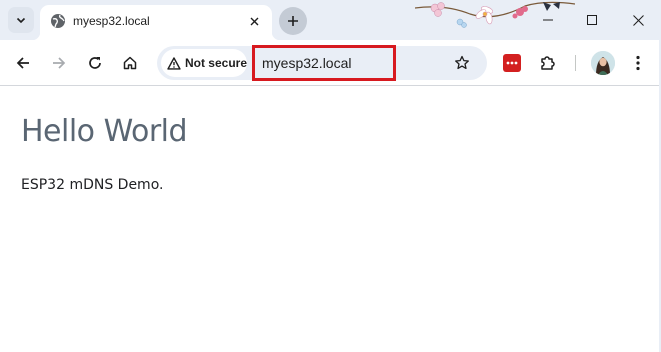  I want to click on back-button, so click(23, 63).